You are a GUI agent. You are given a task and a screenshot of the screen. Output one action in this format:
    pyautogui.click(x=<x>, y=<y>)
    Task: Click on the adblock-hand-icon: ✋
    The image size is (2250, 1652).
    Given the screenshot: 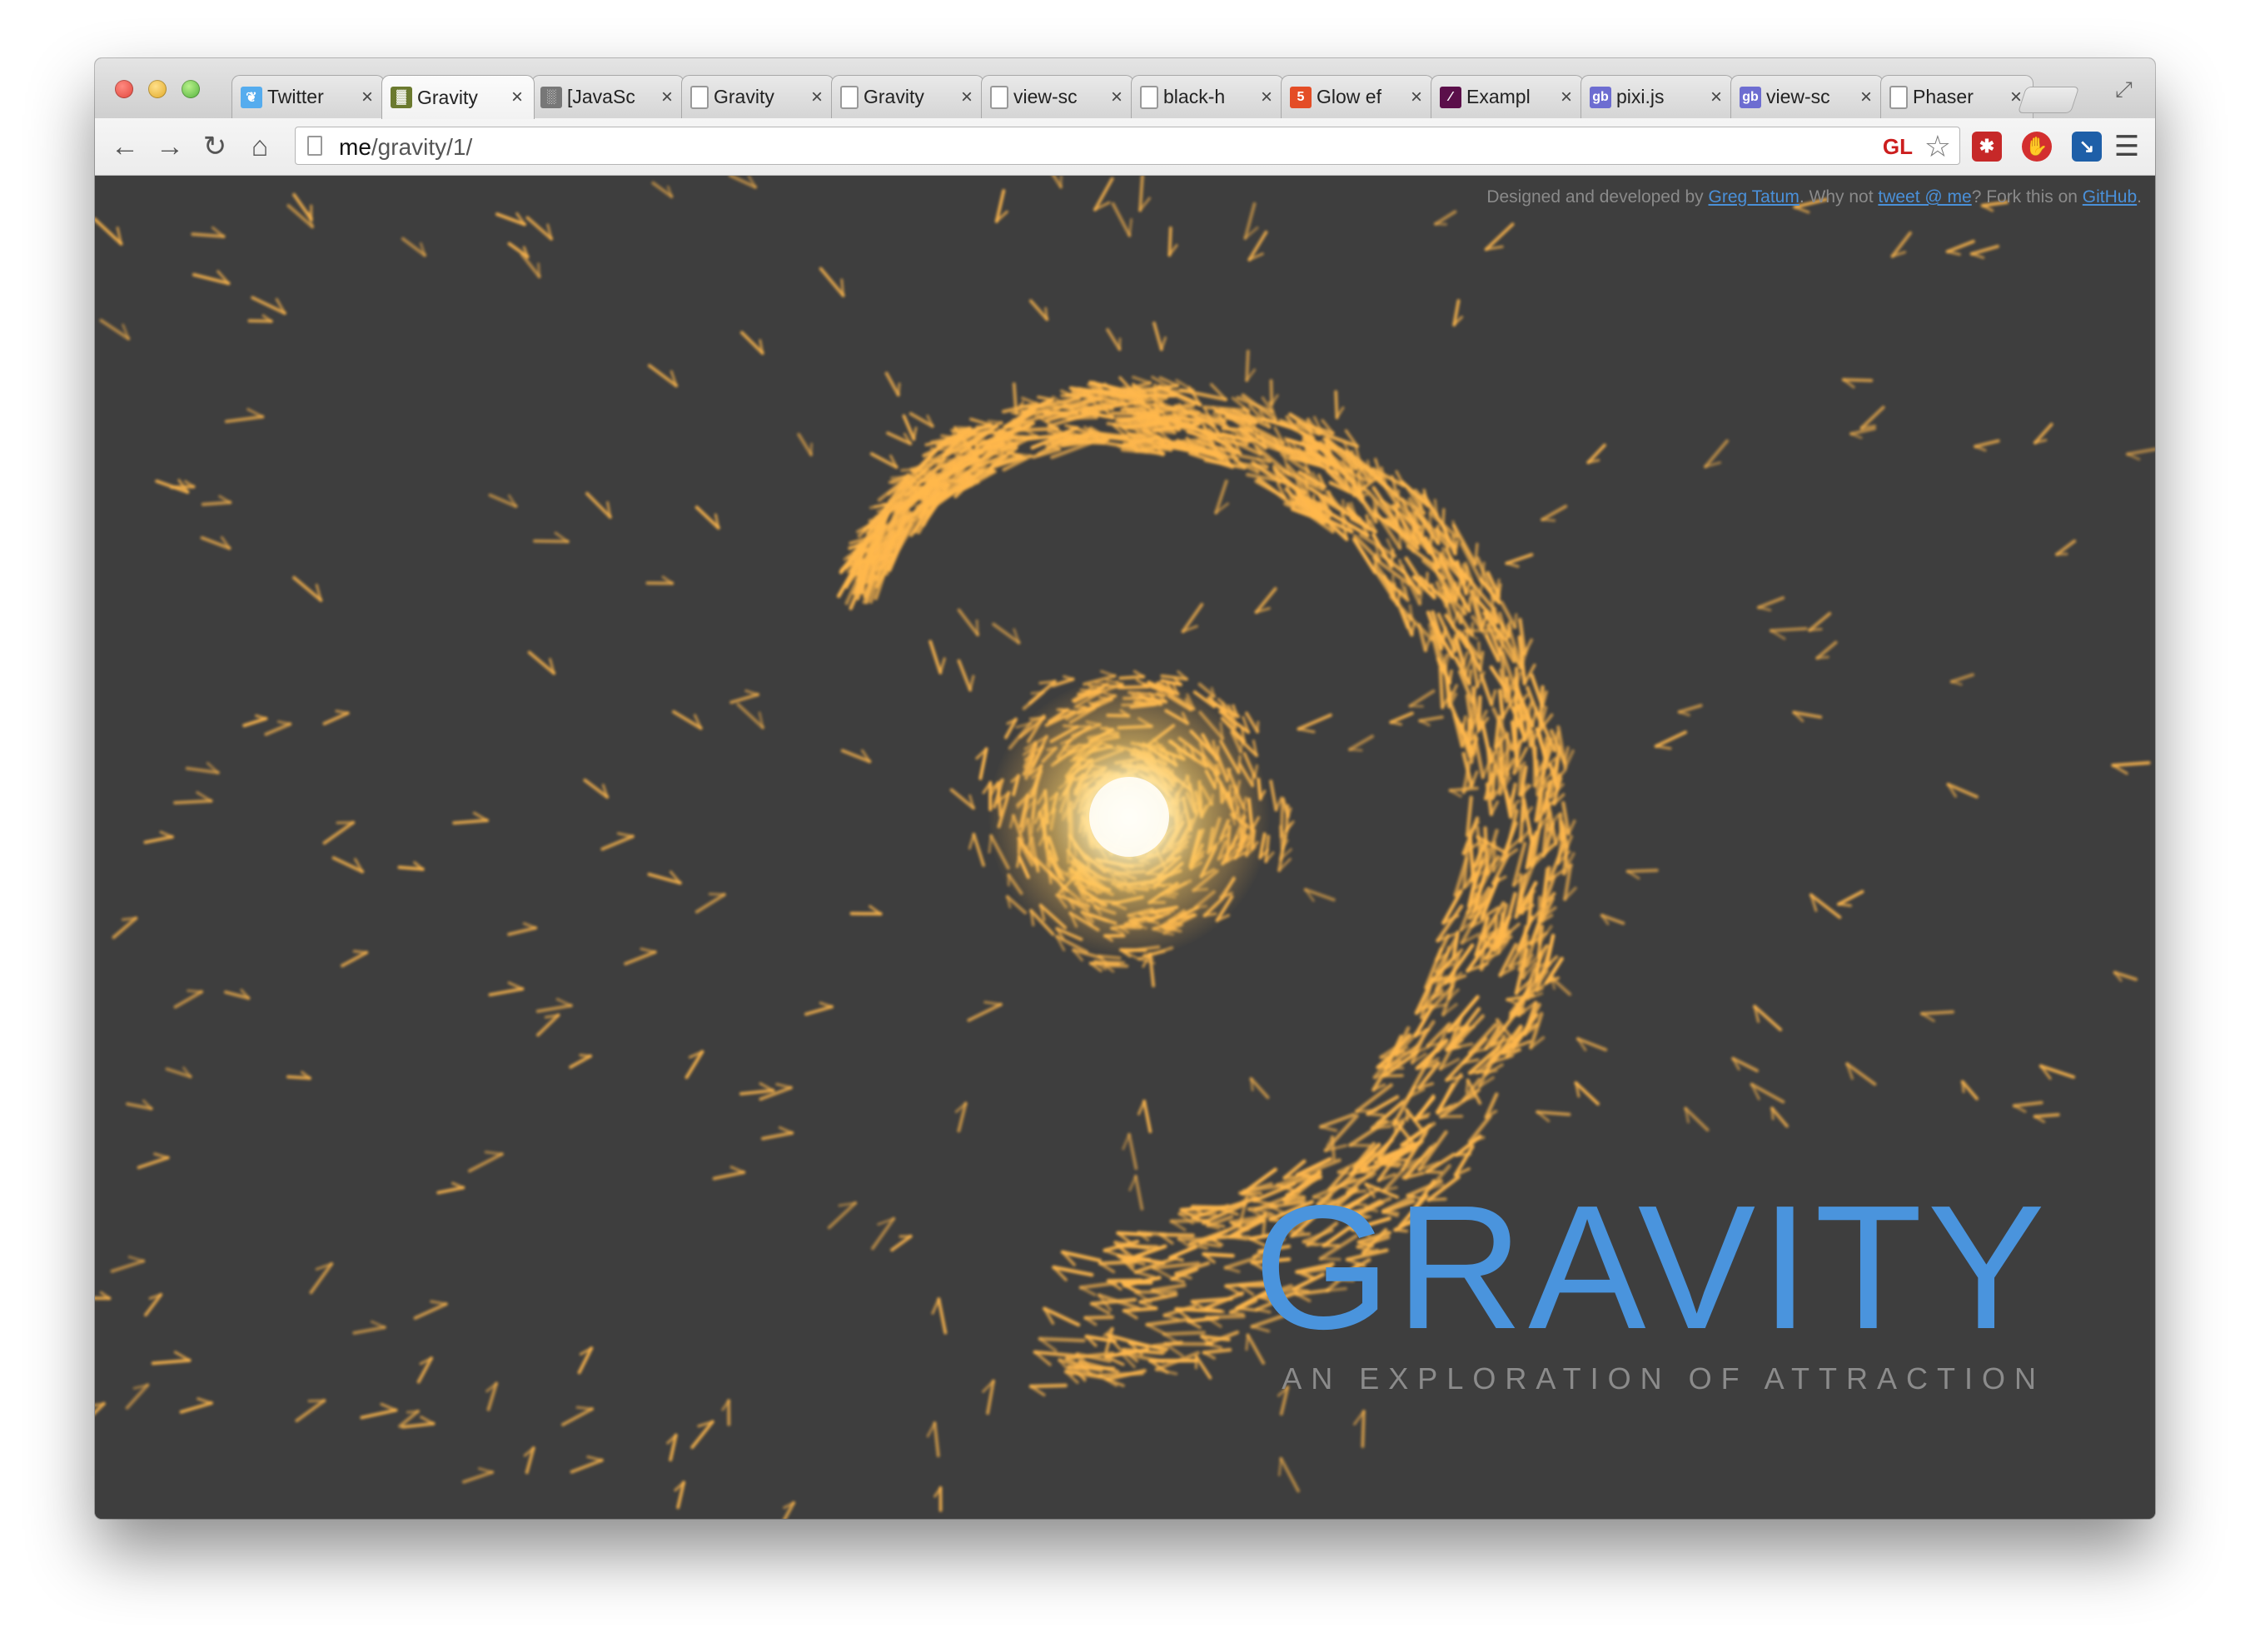 What is the action you would take?
    pyautogui.click(x=2037, y=147)
    